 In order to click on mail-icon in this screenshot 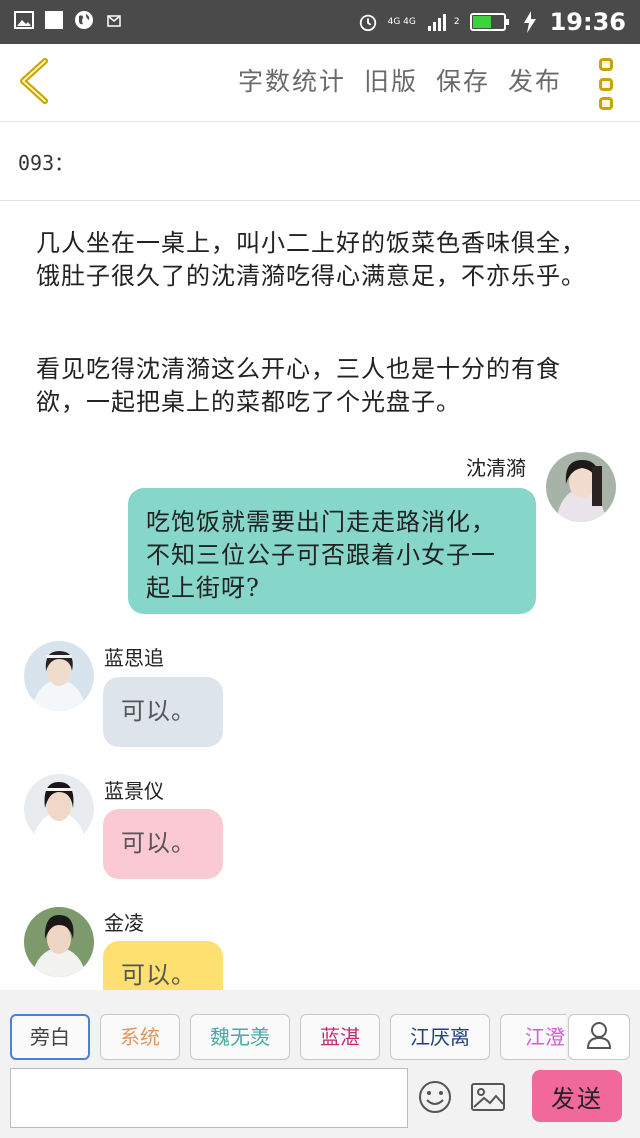, I will do `click(114, 20)`.